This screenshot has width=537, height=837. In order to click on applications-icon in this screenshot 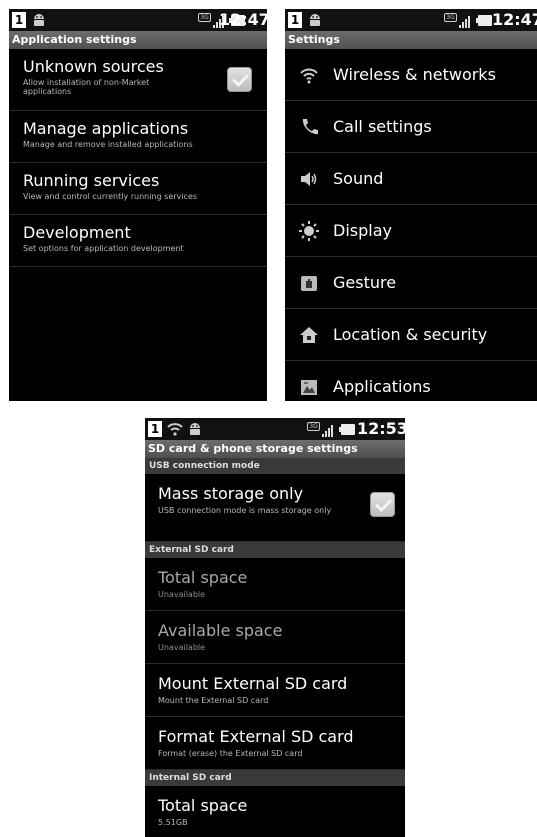, I will do `click(309, 387)`.